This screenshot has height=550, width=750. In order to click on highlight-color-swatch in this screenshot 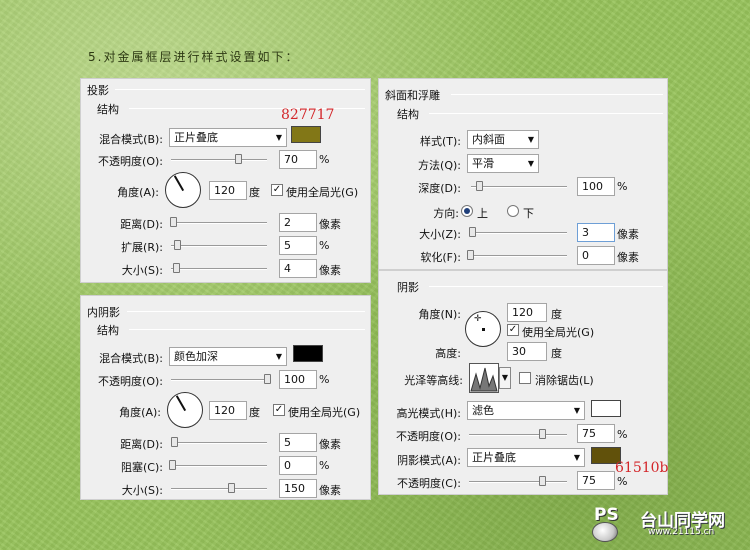, I will do `click(606, 408)`.